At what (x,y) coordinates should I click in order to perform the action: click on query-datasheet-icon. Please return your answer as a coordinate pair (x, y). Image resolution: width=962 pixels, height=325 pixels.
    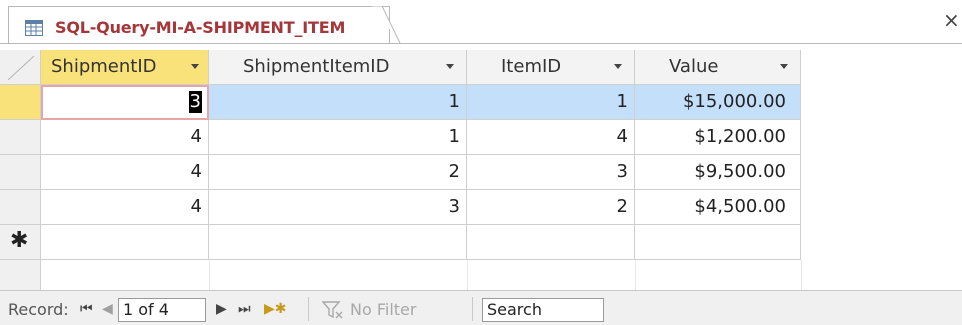
    Looking at the image, I should click on (34, 28).